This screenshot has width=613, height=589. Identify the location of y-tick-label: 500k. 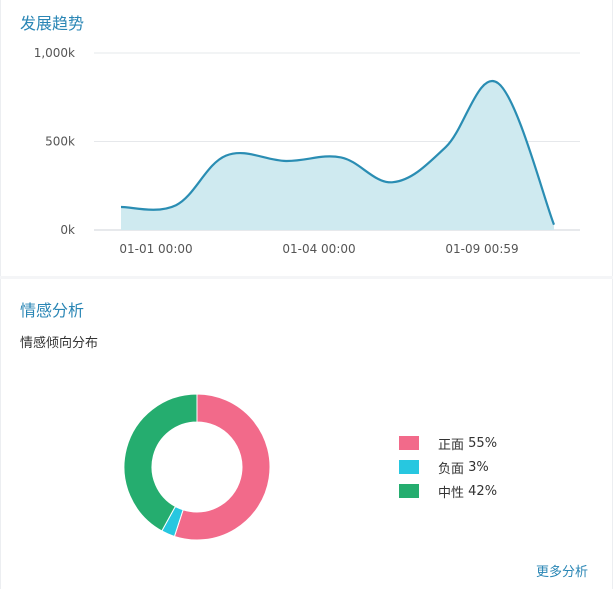
(60, 142).